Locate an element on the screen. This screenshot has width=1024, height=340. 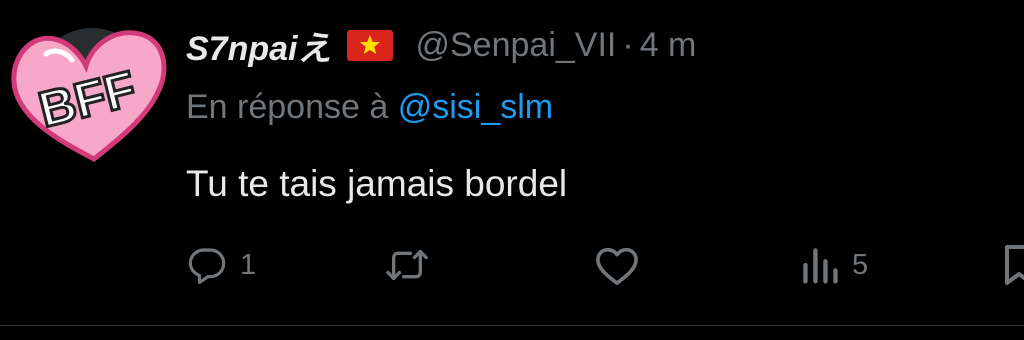
tweet-timestamp: 4 m is located at coordinates (668, 45).